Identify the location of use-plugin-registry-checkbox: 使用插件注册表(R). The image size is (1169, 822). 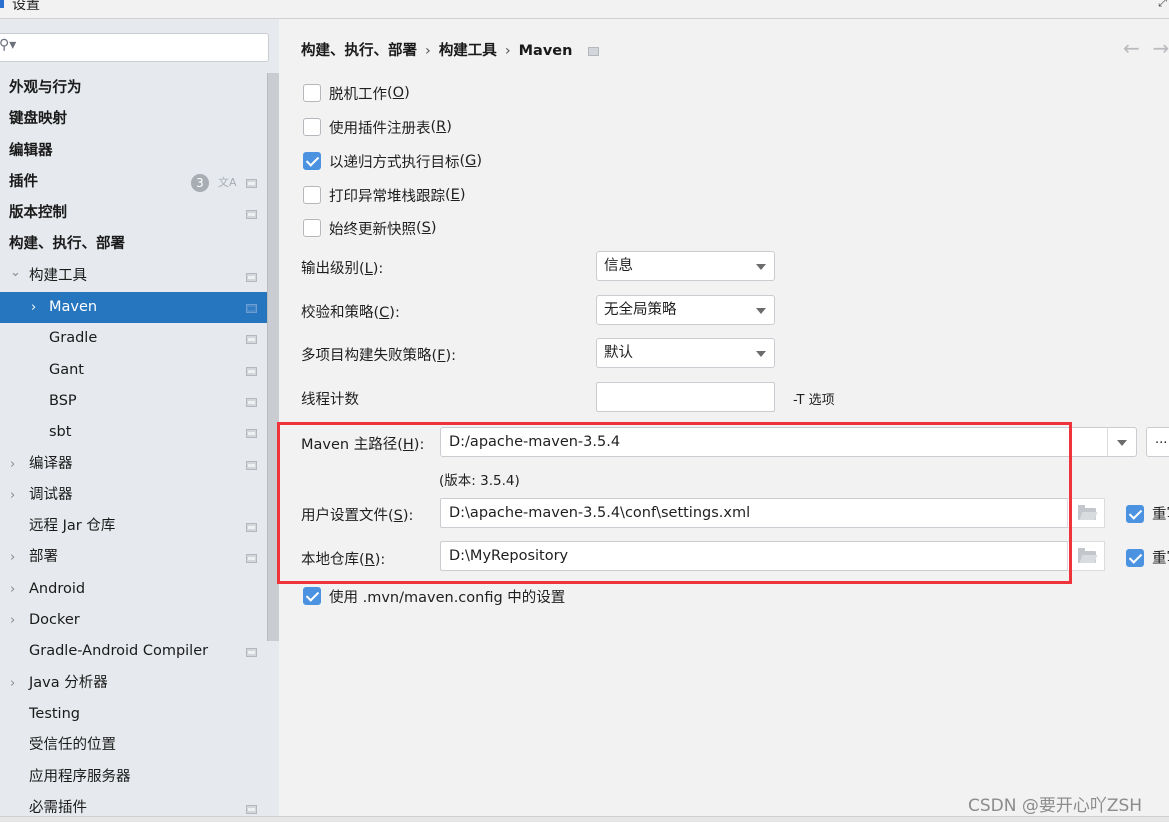
(377, 127).